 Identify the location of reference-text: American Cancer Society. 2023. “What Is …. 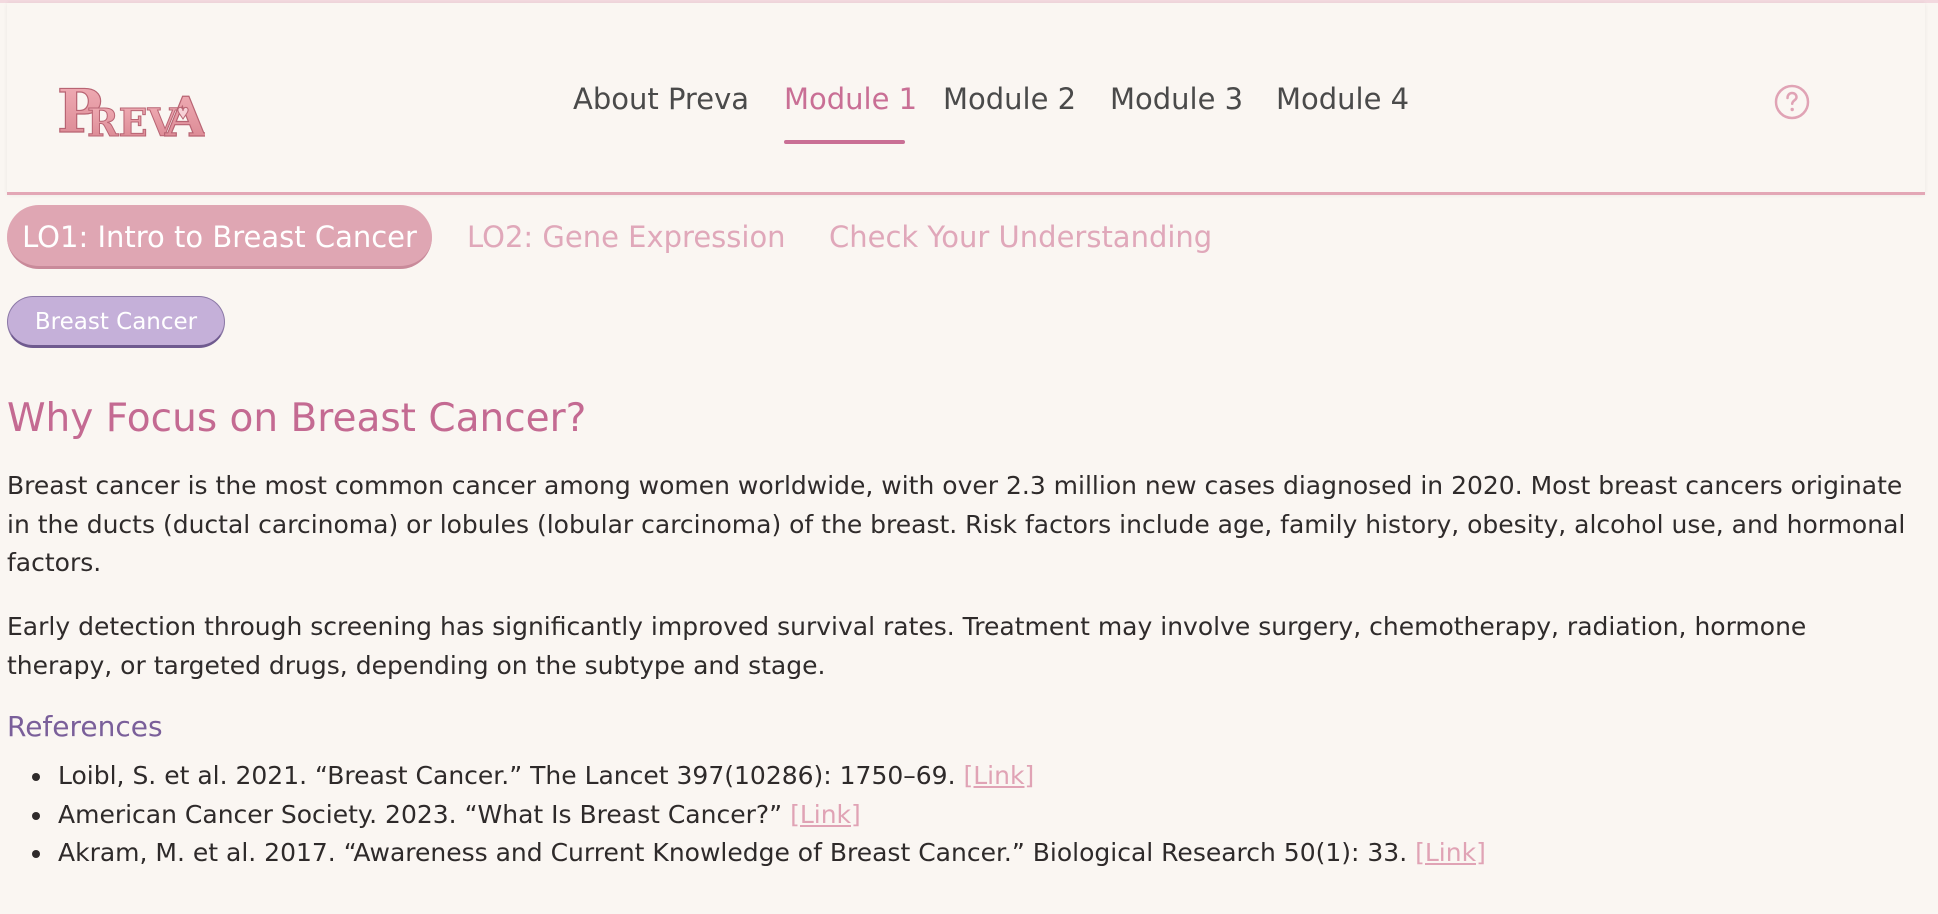
(420, 814).